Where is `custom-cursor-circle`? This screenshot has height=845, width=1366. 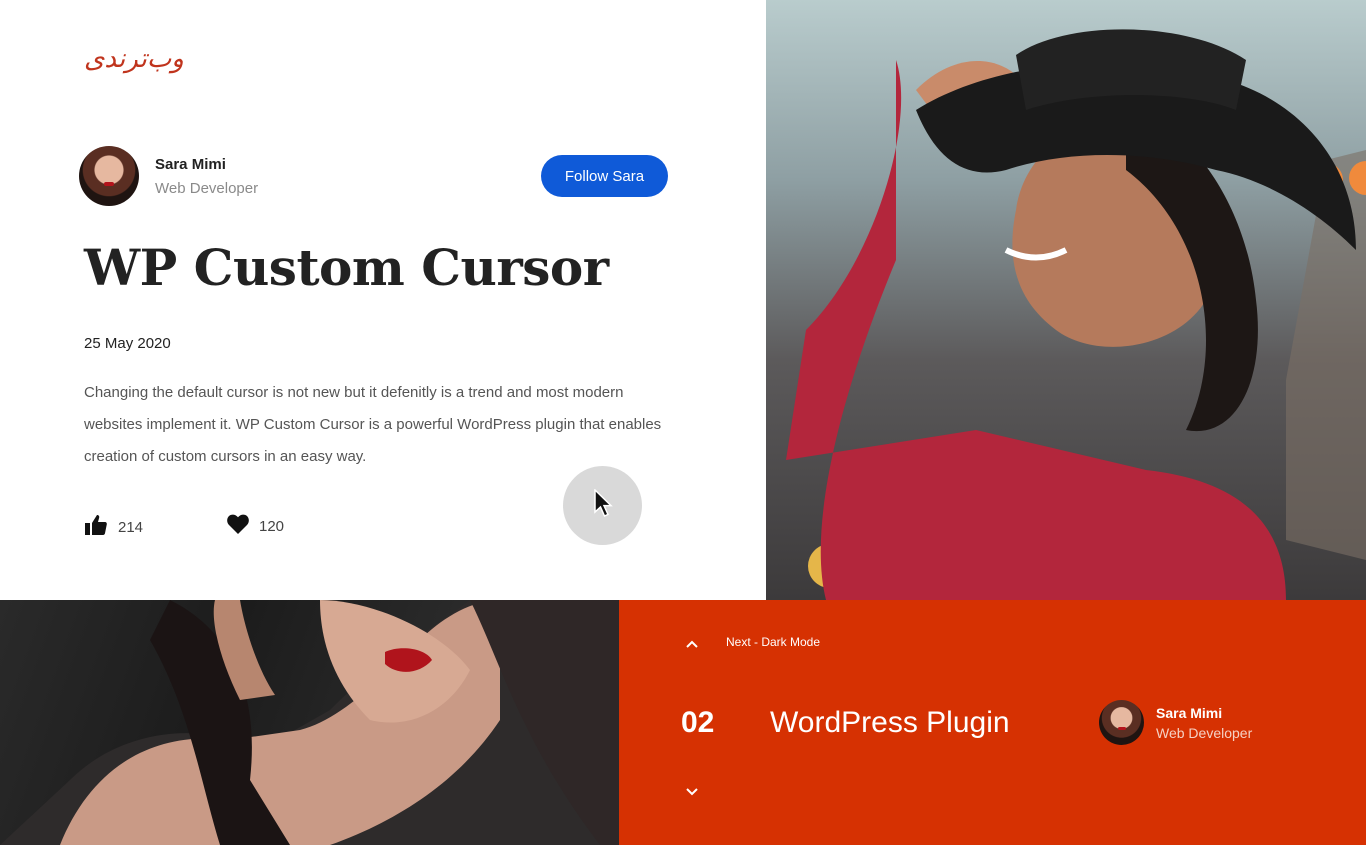
custom-cursor-circle is located at coordinates (602, 505).